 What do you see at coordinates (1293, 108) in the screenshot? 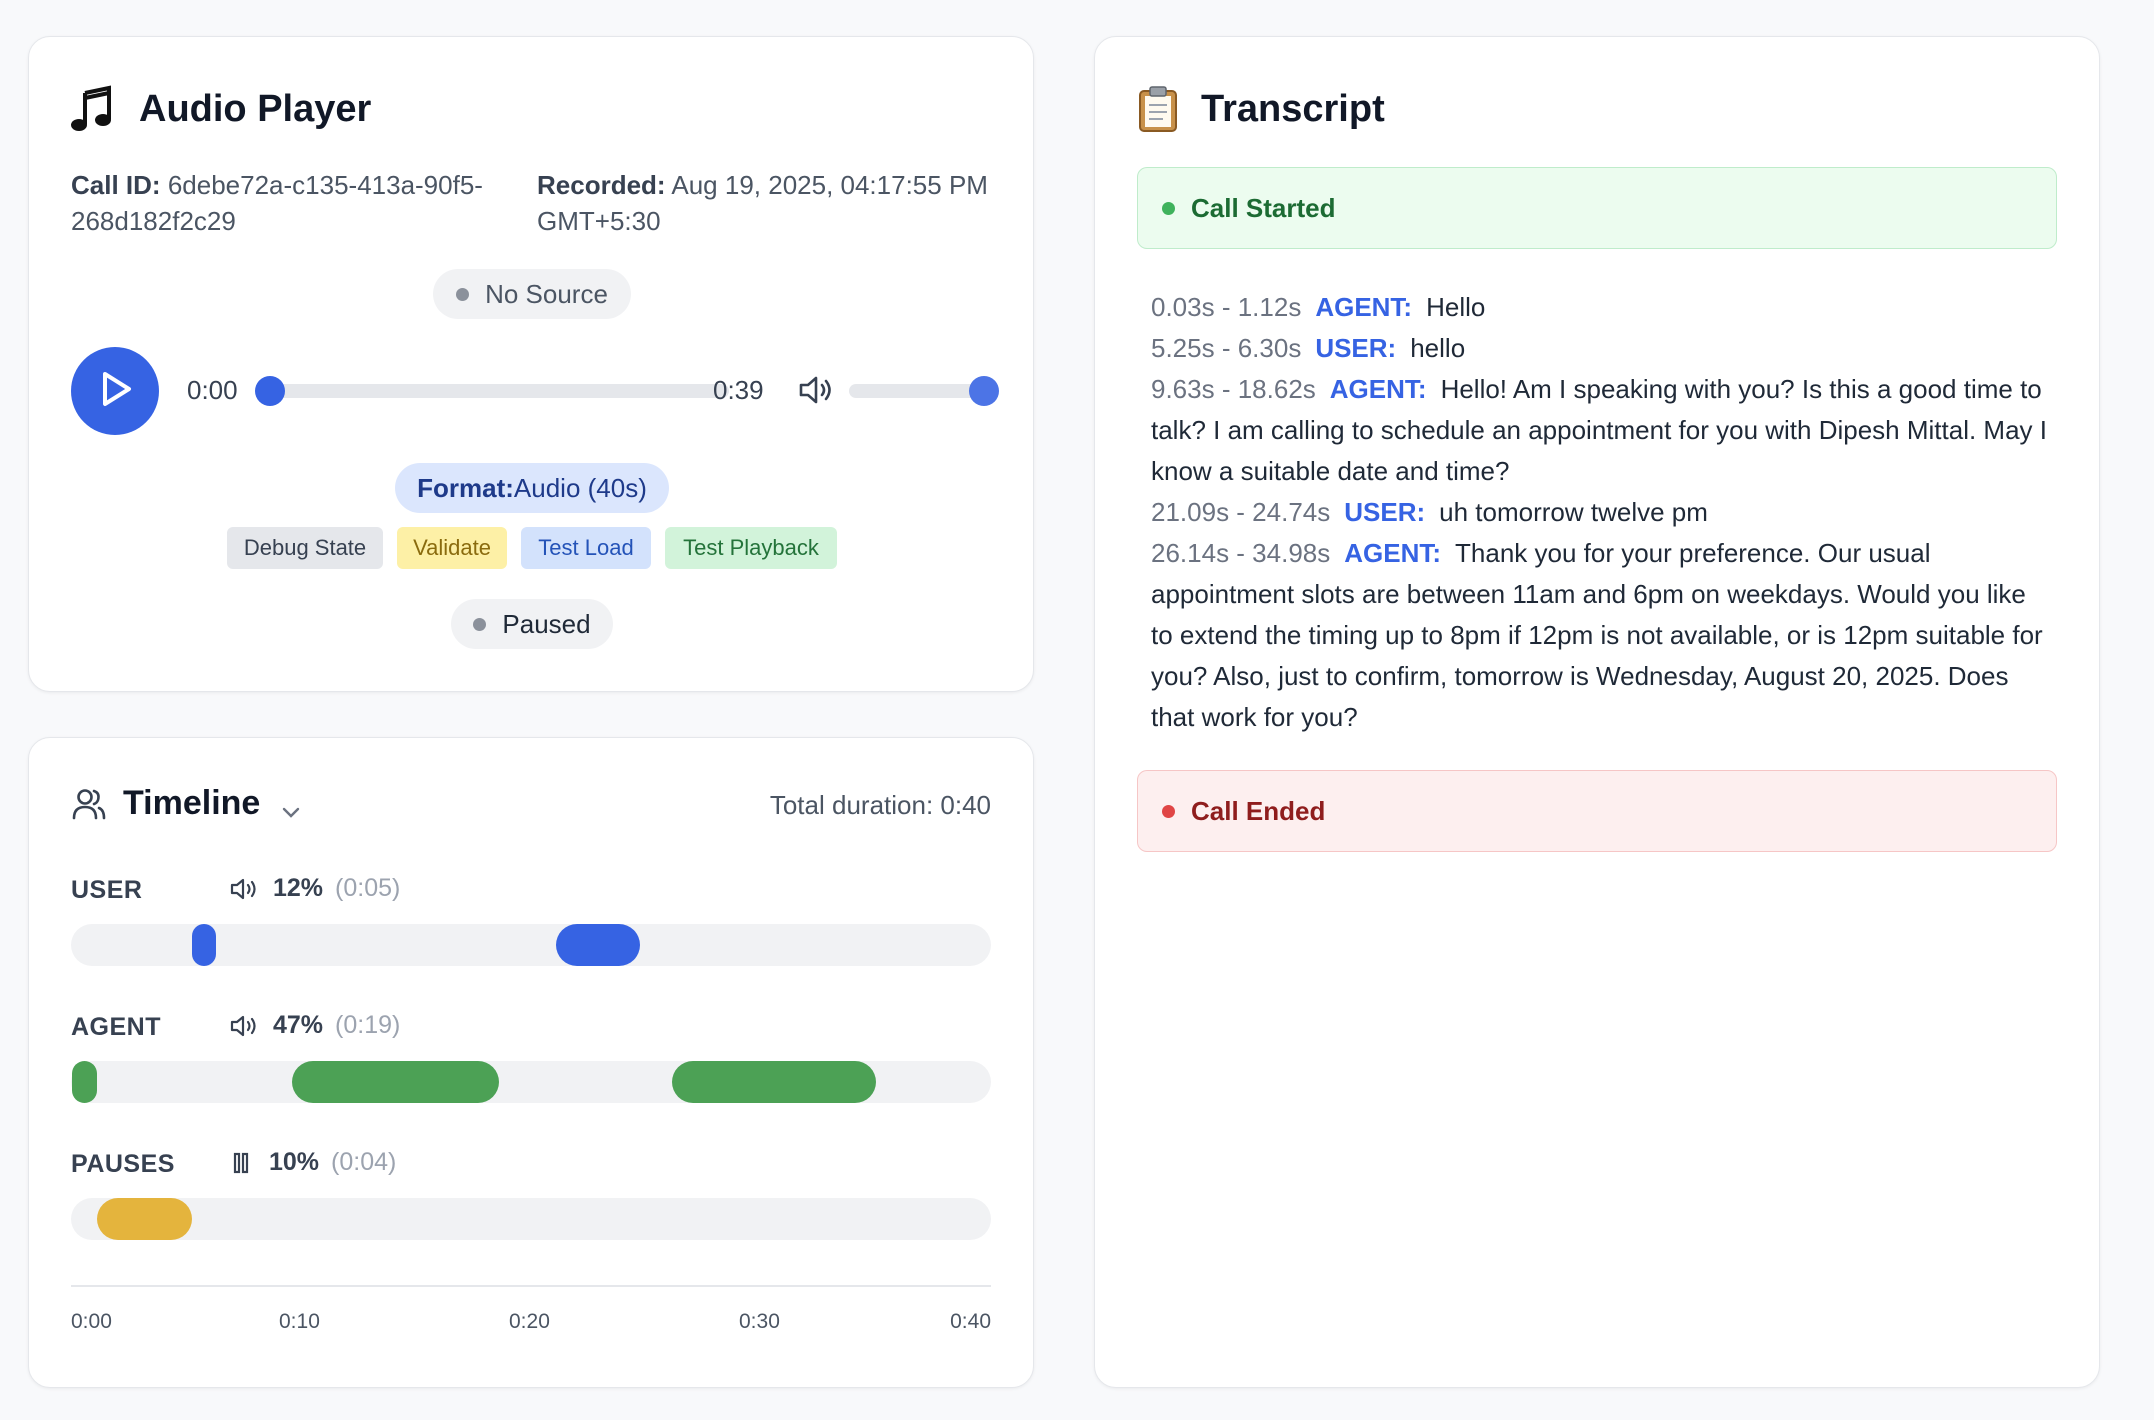
I see `transcript-title: Transcript` at bounding box center [1293, 108].